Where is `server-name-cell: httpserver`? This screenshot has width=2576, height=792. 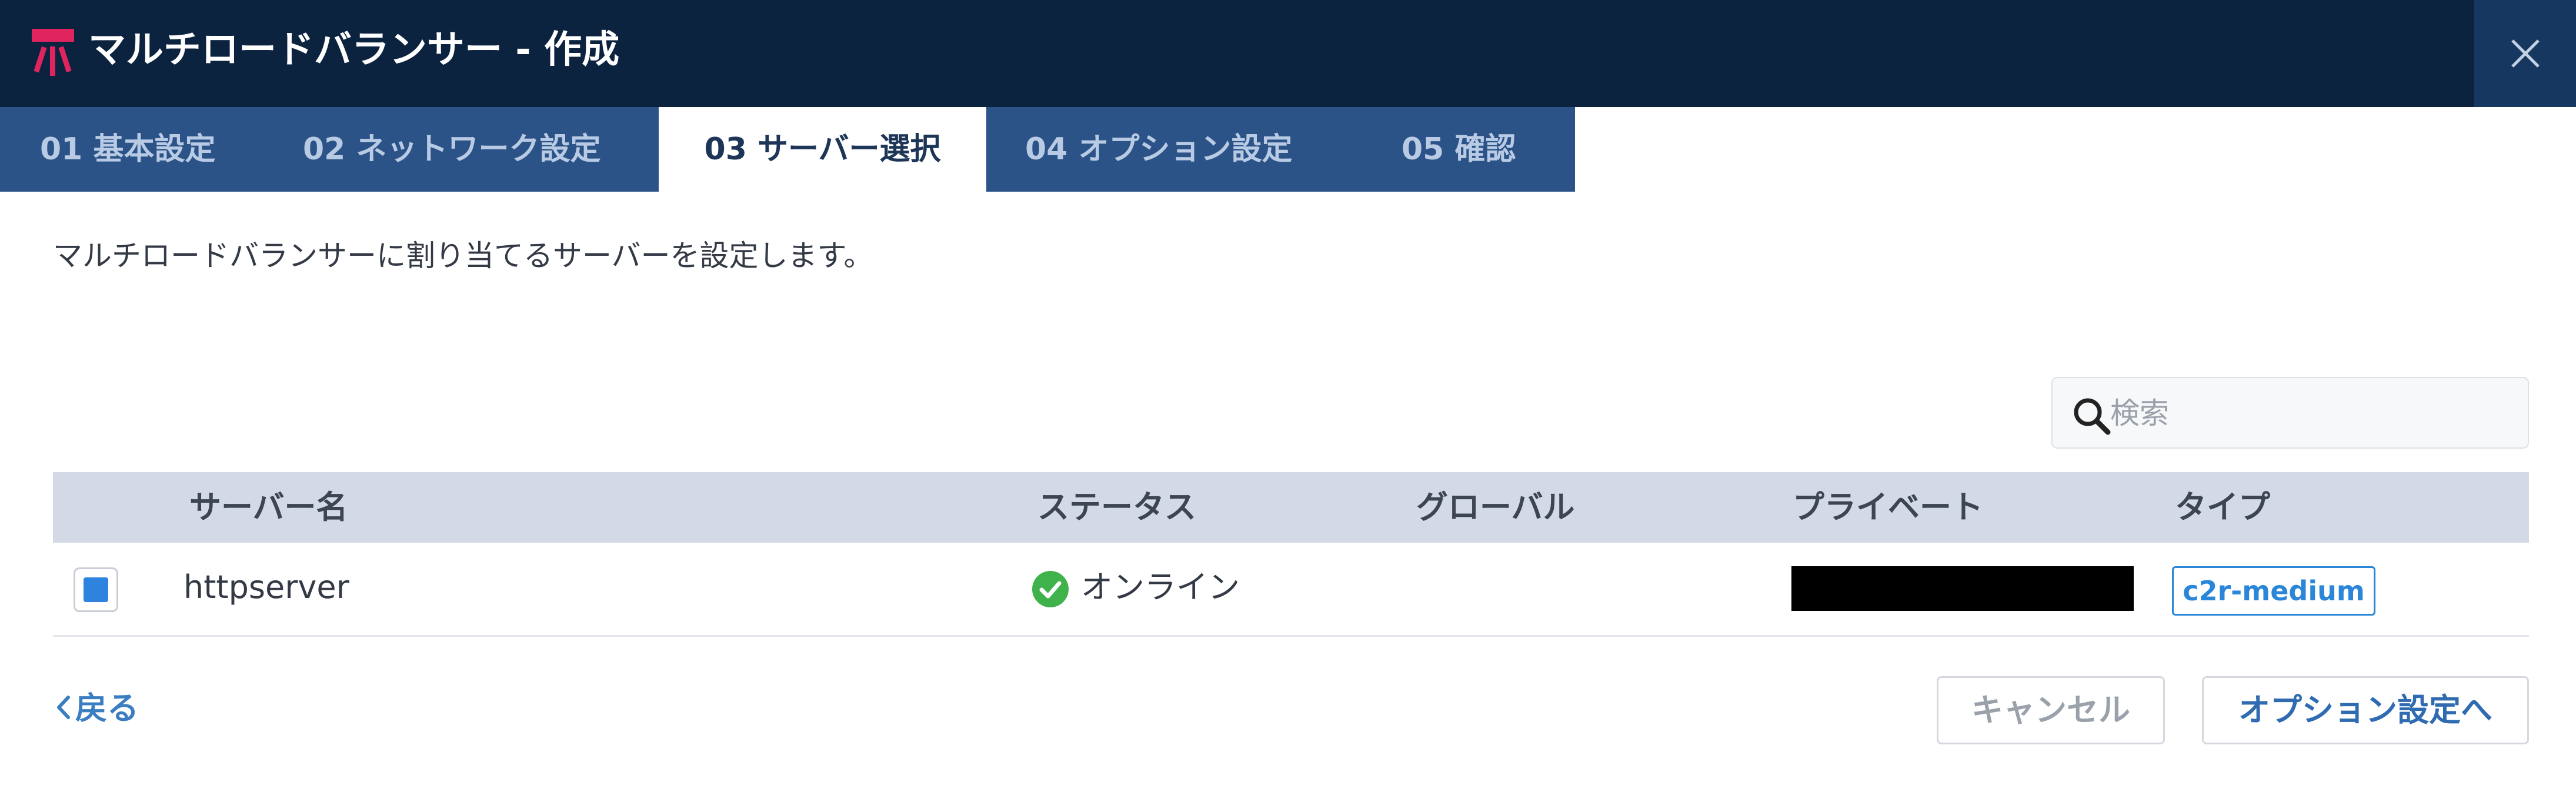
server-name-cell: httpserver is located at coordinates (266, 587).